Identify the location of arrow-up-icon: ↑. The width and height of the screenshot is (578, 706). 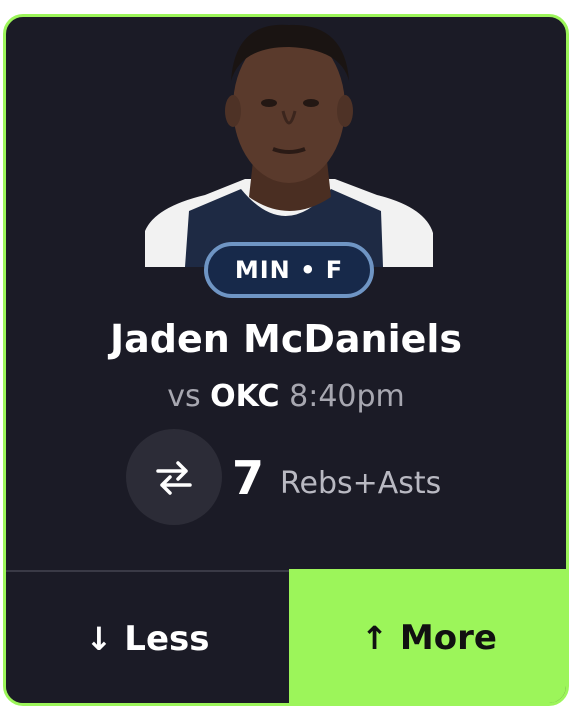
(374, 637).